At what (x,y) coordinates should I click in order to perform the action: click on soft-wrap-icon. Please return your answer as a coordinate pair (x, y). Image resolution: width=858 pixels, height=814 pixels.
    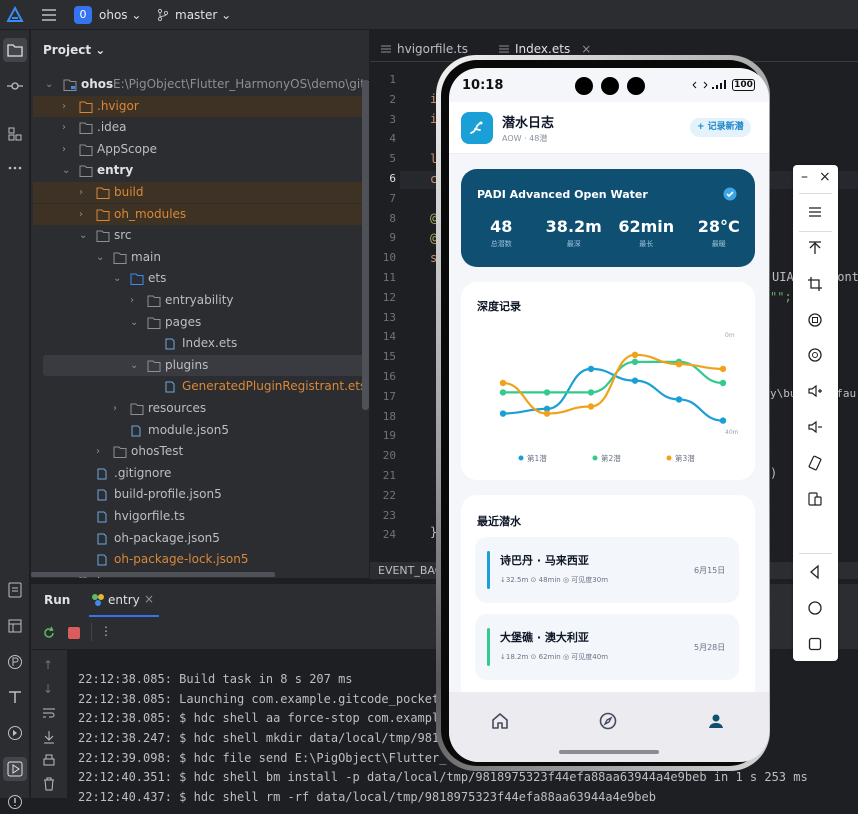
    Looking at the image, I should click on (49, 713).